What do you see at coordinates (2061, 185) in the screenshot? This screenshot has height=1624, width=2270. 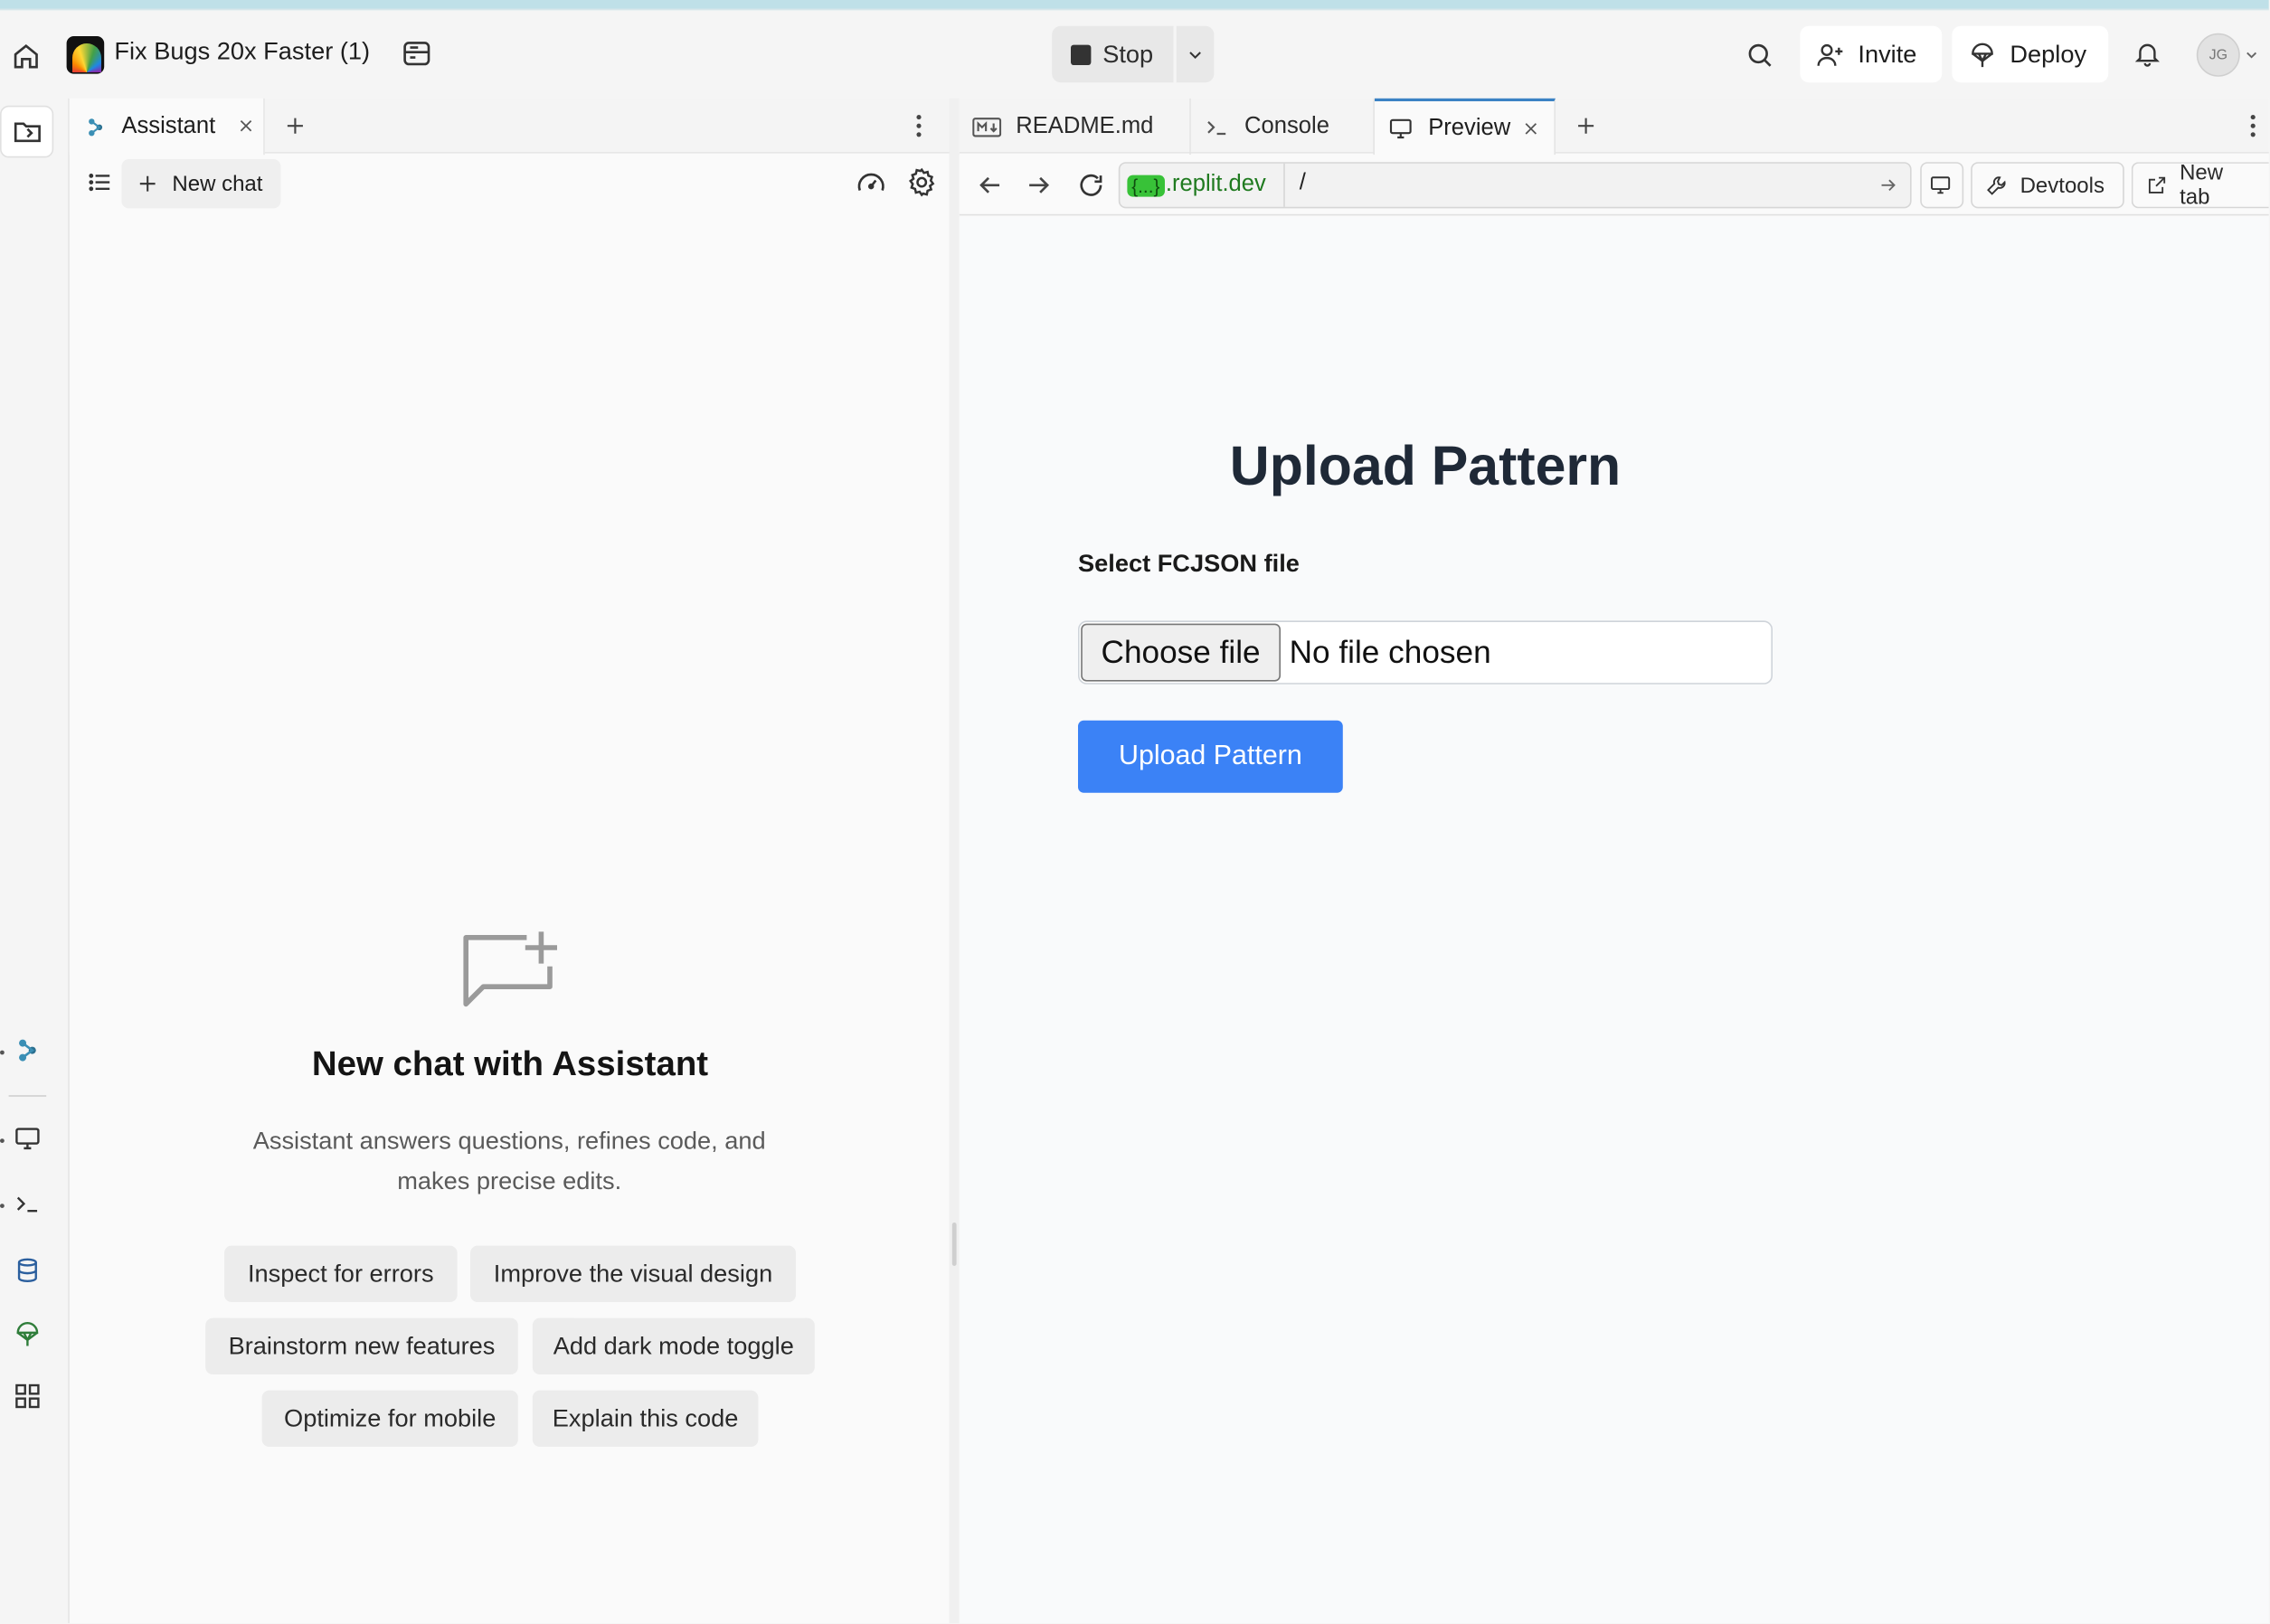 I see `devtools-label: Devtools` at bounding box center [2061, 185].